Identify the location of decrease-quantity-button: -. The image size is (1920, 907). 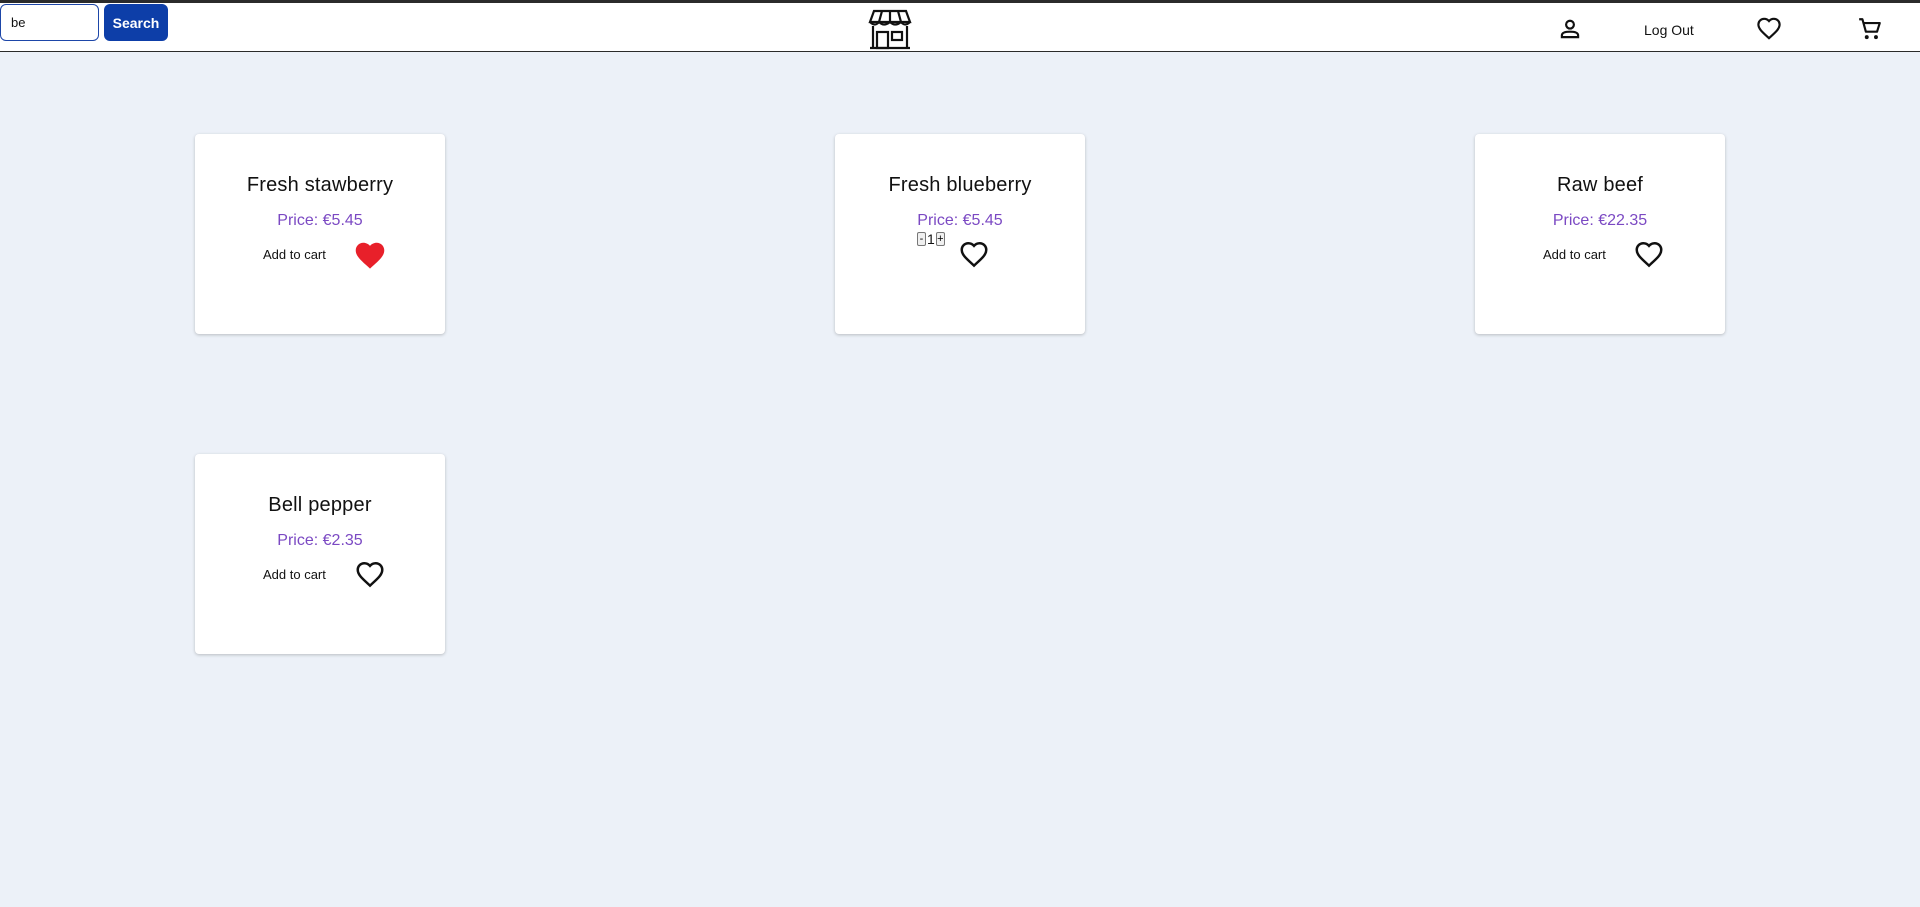
(921, 239).